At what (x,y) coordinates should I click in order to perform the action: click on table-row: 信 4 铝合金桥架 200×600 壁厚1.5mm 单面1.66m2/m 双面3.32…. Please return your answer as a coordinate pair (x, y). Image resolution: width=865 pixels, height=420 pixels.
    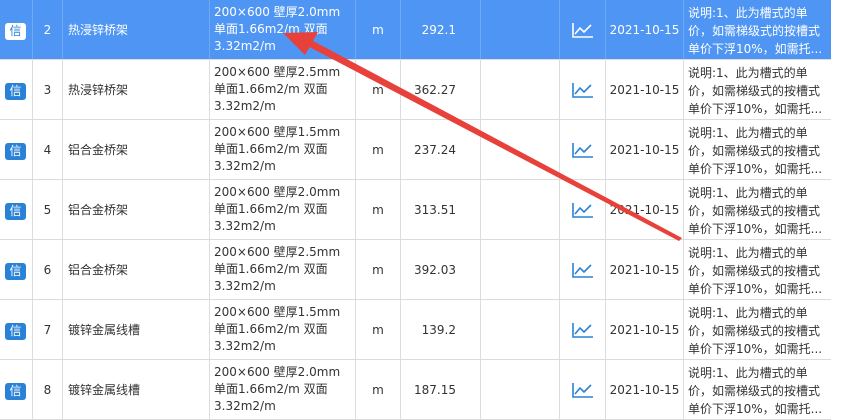
    Looking at the image, I should click on (415, 150).